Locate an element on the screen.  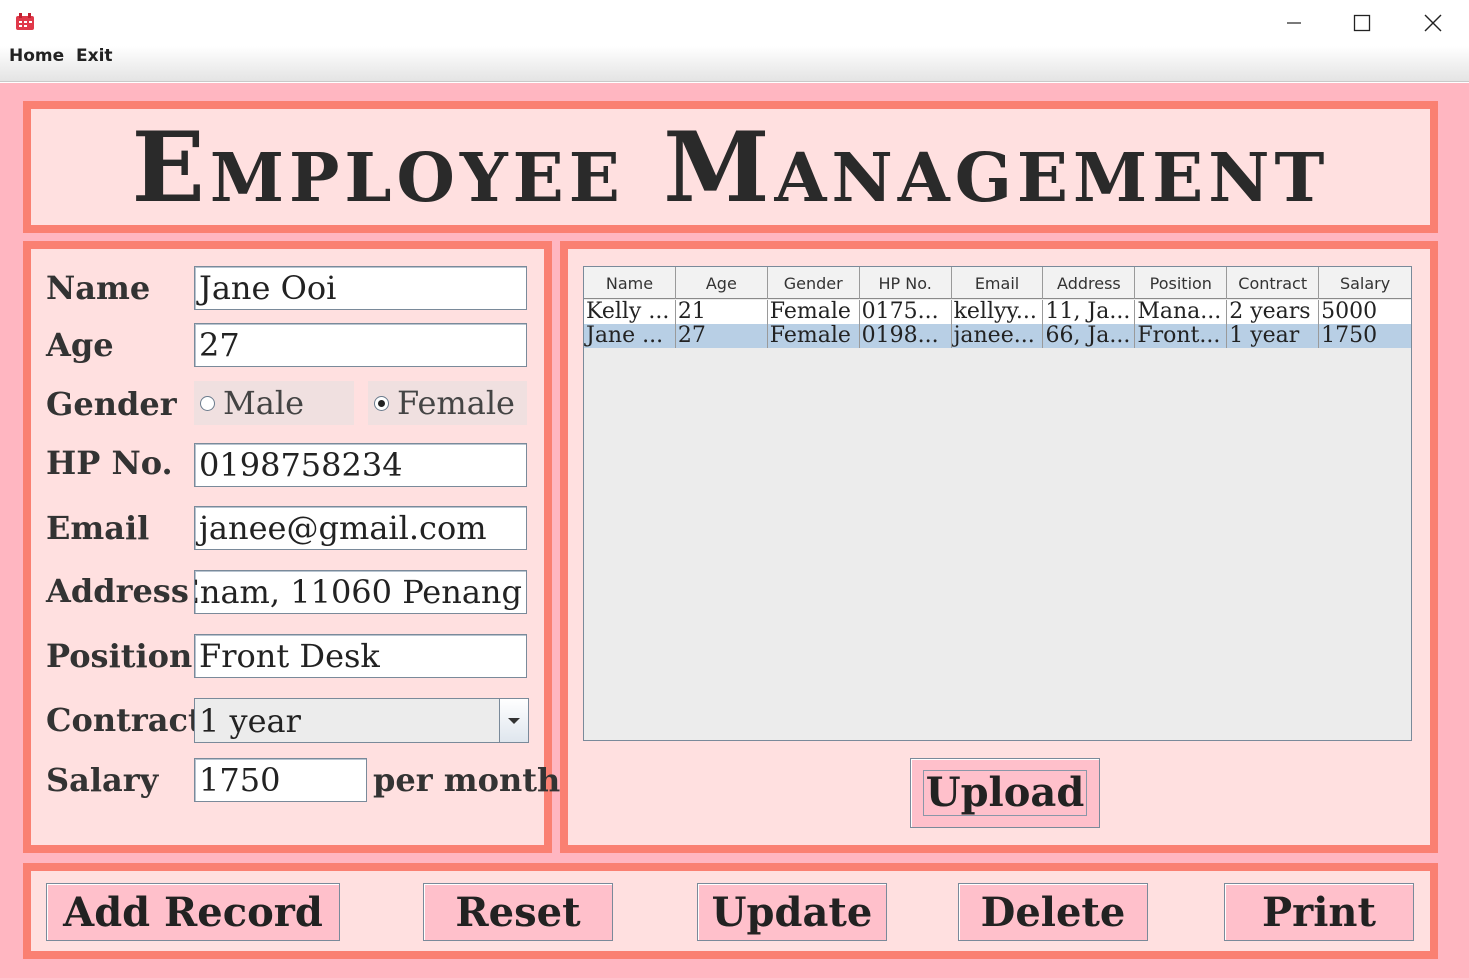
column-header-position: Position is located at coordinates (1181, 283).